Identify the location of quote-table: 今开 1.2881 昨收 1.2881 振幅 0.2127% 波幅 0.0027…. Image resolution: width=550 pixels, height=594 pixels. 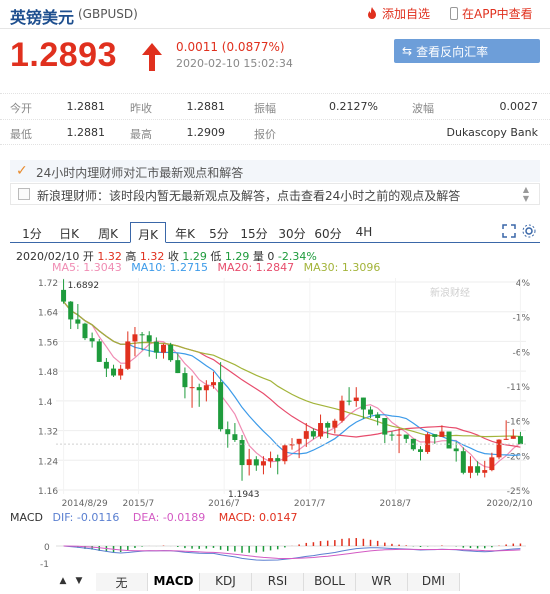
(275, 119).